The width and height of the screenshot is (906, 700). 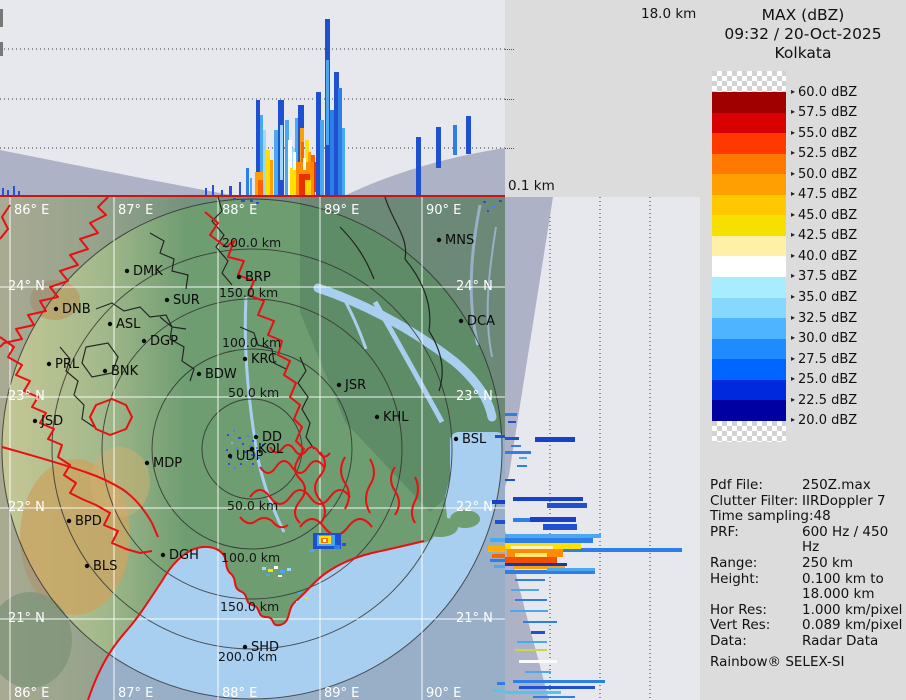 I want to click on legend-threshold-label: ▸ 25.0 dBZ, so click(x=824, y=380).